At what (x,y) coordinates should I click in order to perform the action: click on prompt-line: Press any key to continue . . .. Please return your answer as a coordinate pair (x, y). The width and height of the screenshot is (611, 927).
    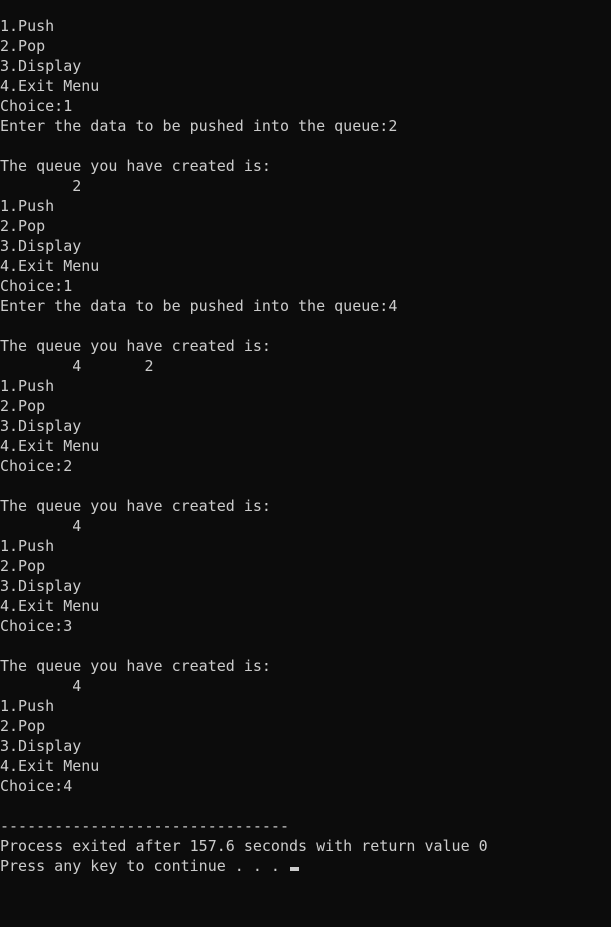
    Looking at the image, I should click on (305, 866).